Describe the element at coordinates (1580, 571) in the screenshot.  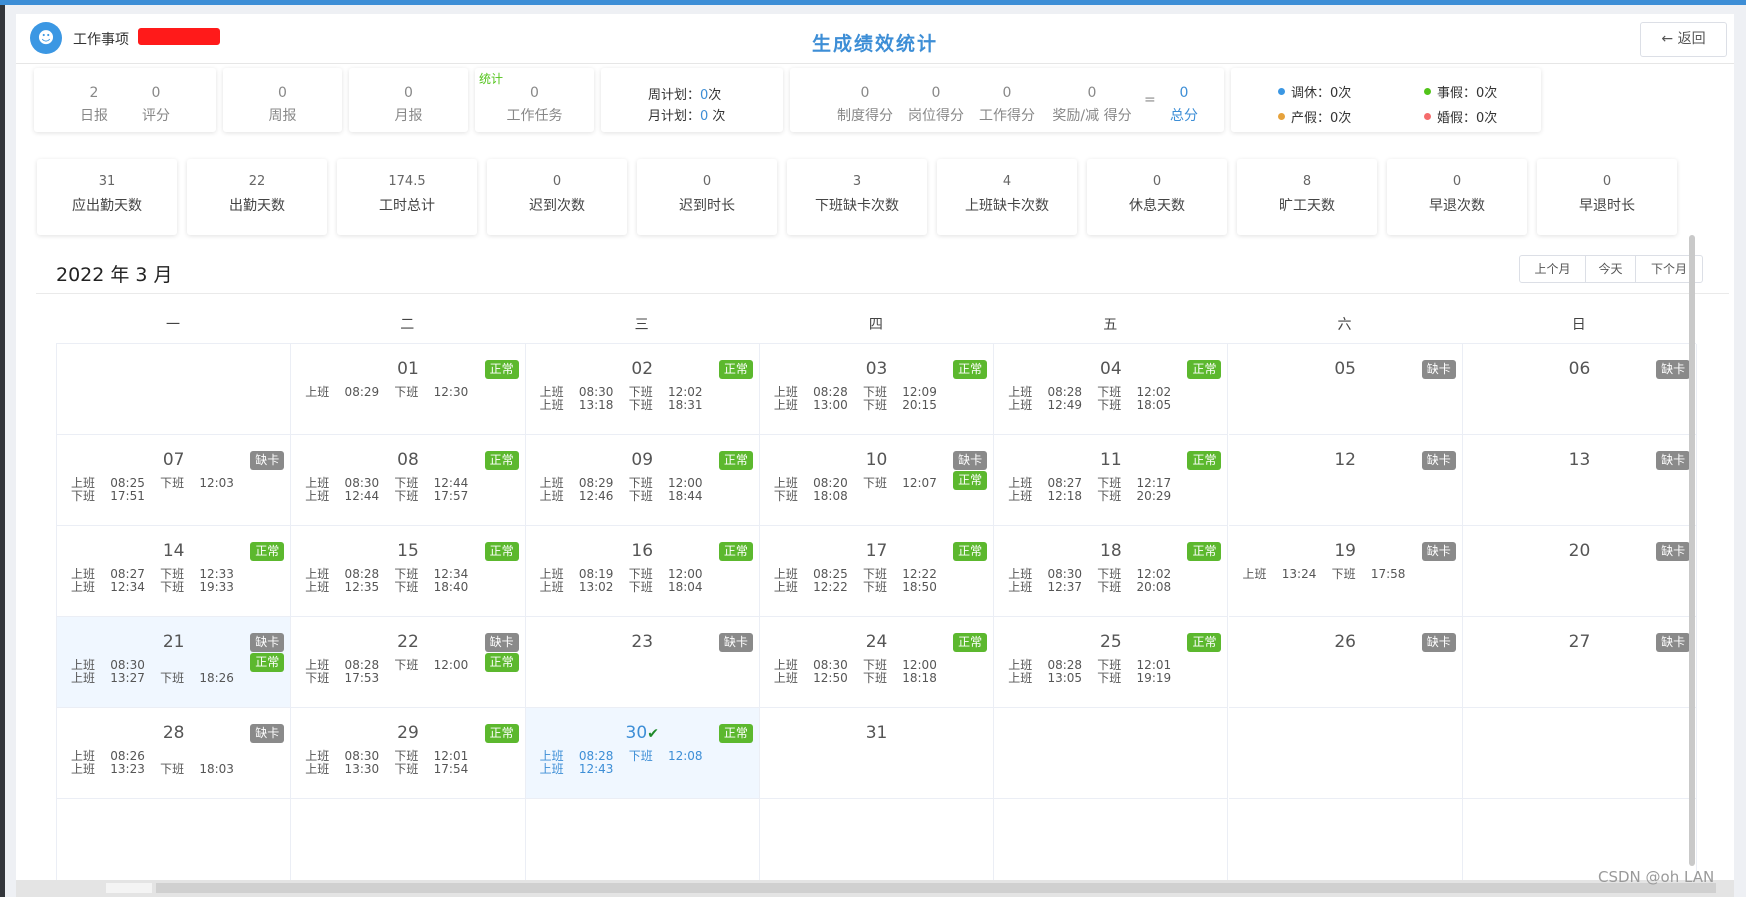
I see `calendar-day: 20 缺卡` at that location.